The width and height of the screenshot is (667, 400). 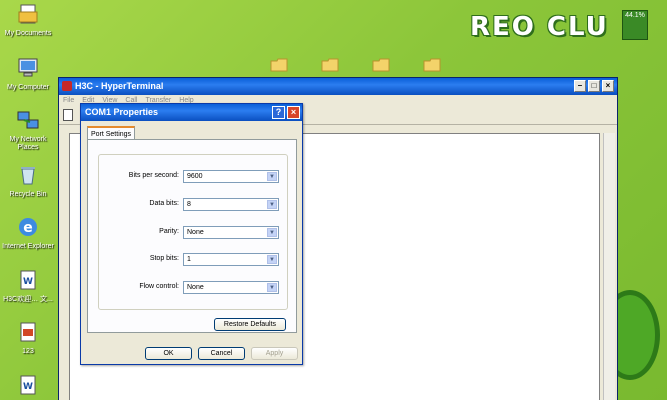 I want to click on hyperterminal-title: H3C - HyperTerminal, so click(x=119, y=86).